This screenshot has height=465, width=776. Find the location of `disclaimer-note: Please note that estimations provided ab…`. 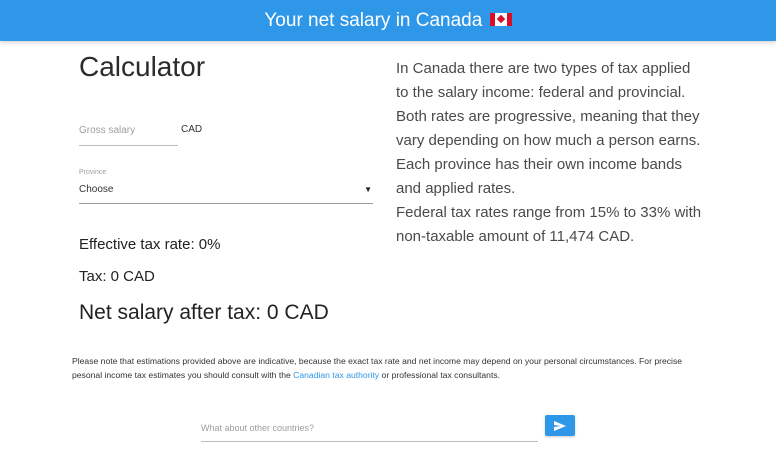

disclaimer-note: Please note that estimations provided ab… is located at coordinates (392, 368).